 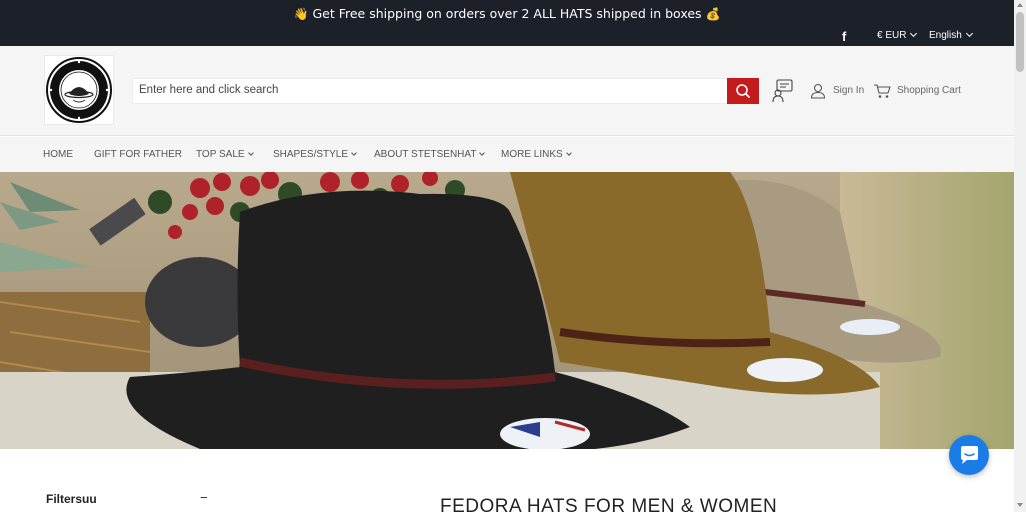 I want to click on language-label: English, so click(x=945, y=35).